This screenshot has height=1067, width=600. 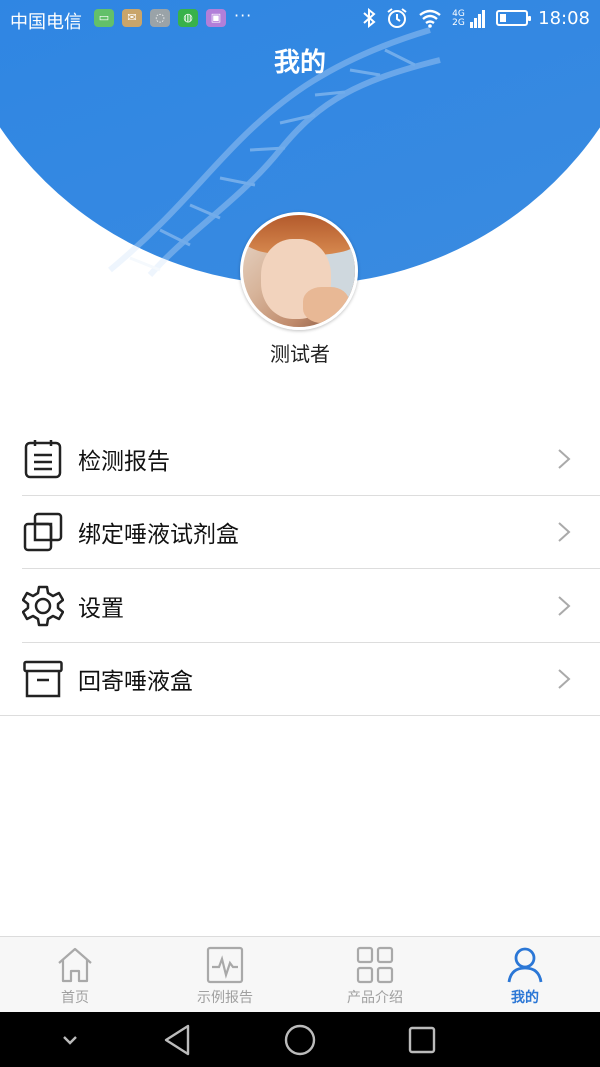 I want to click on gallery-icon: ▣, so click(x=216, y=18).